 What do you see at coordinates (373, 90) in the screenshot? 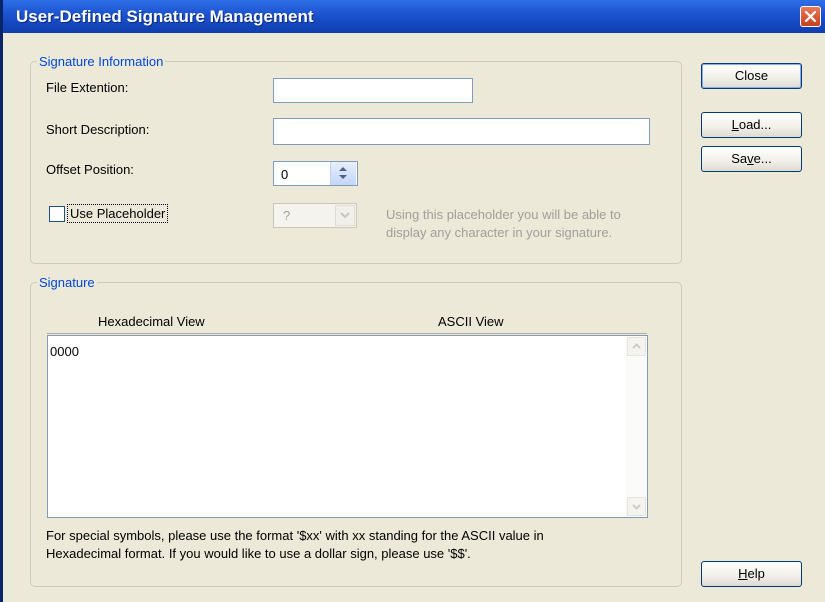
I see `file-extension-input` at bounding box center [373, 90].